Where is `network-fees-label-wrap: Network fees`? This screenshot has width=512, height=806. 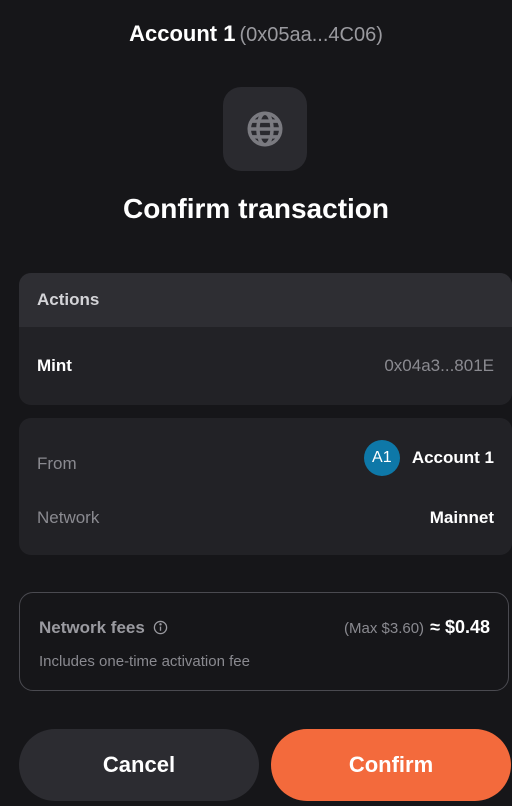 network-fees-label-wrap: Network fees is located at coordinates (103, 628).